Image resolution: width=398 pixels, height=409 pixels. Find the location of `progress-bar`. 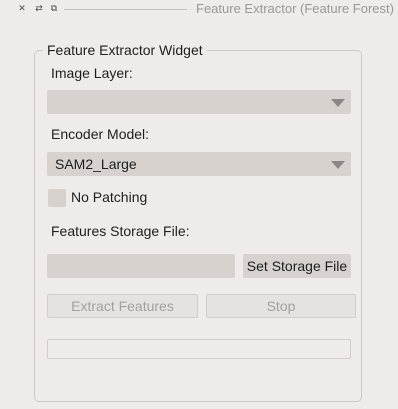

progress-bar is located at coordinates (199, 349).